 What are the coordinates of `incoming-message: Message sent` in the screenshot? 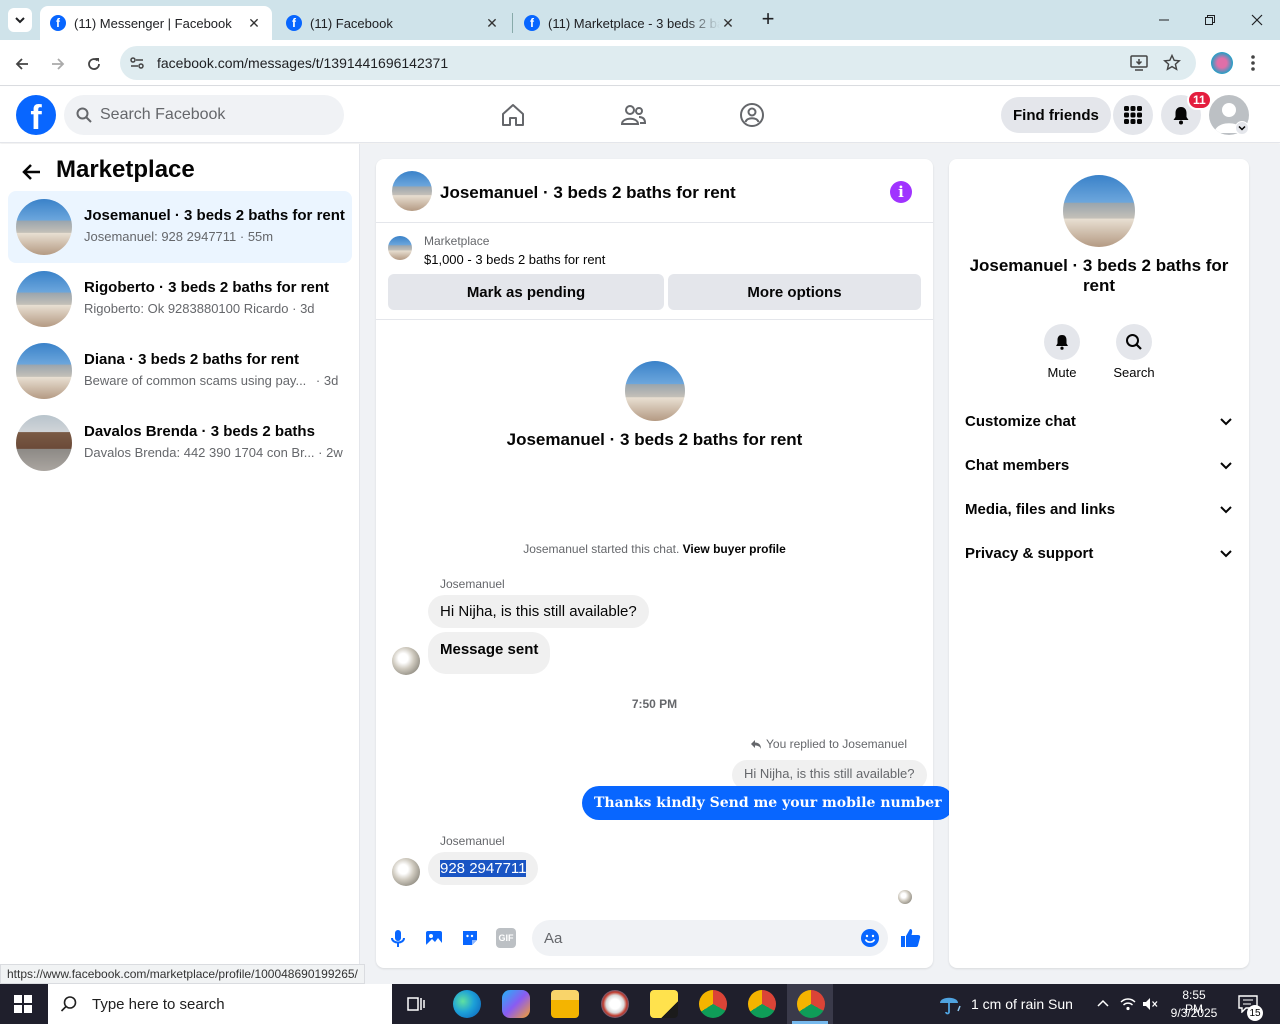 It's located at (489, 653).